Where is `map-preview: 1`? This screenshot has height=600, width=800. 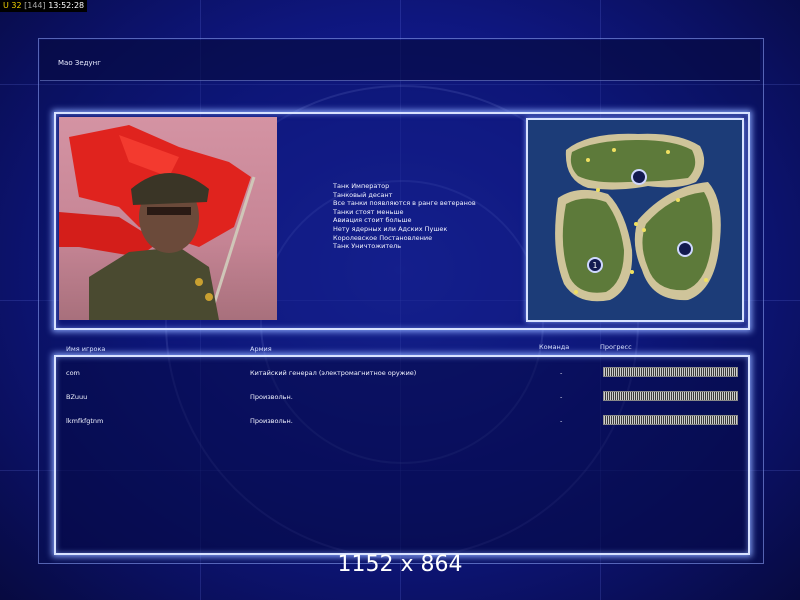 map-preview: 1 is located at coordinates (635, 220).